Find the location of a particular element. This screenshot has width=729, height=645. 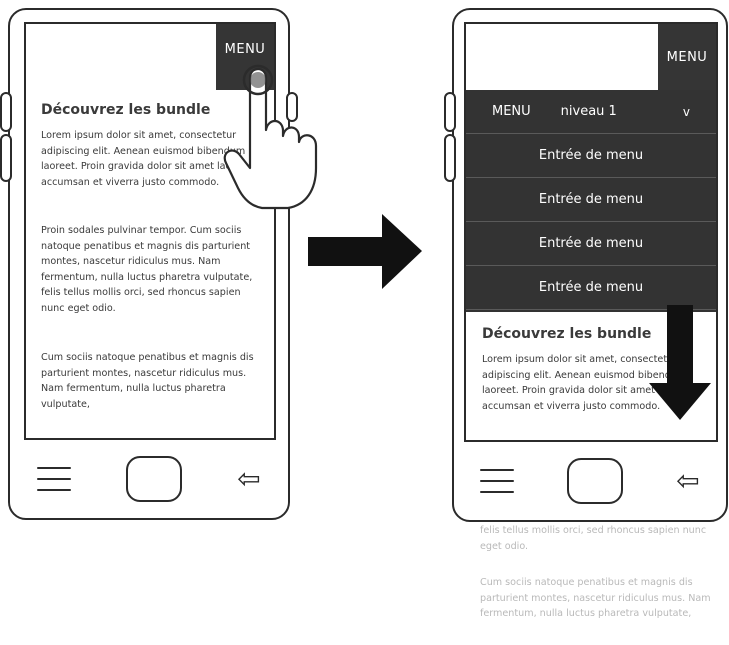

down-arrow-icon is located at coordinates (680, 362).